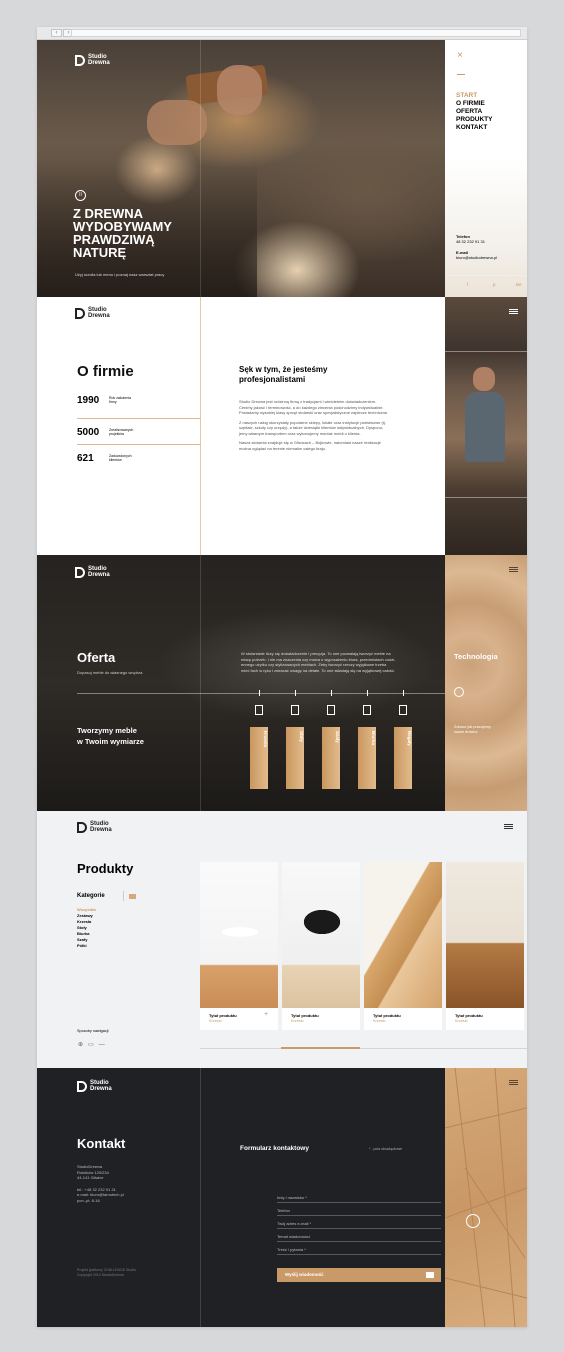 The image size is (564, 1352). Describe the element at coordinates (386, 1149) in the screenshot. I see `required-note: * - pola obowiązkowe` at that location.